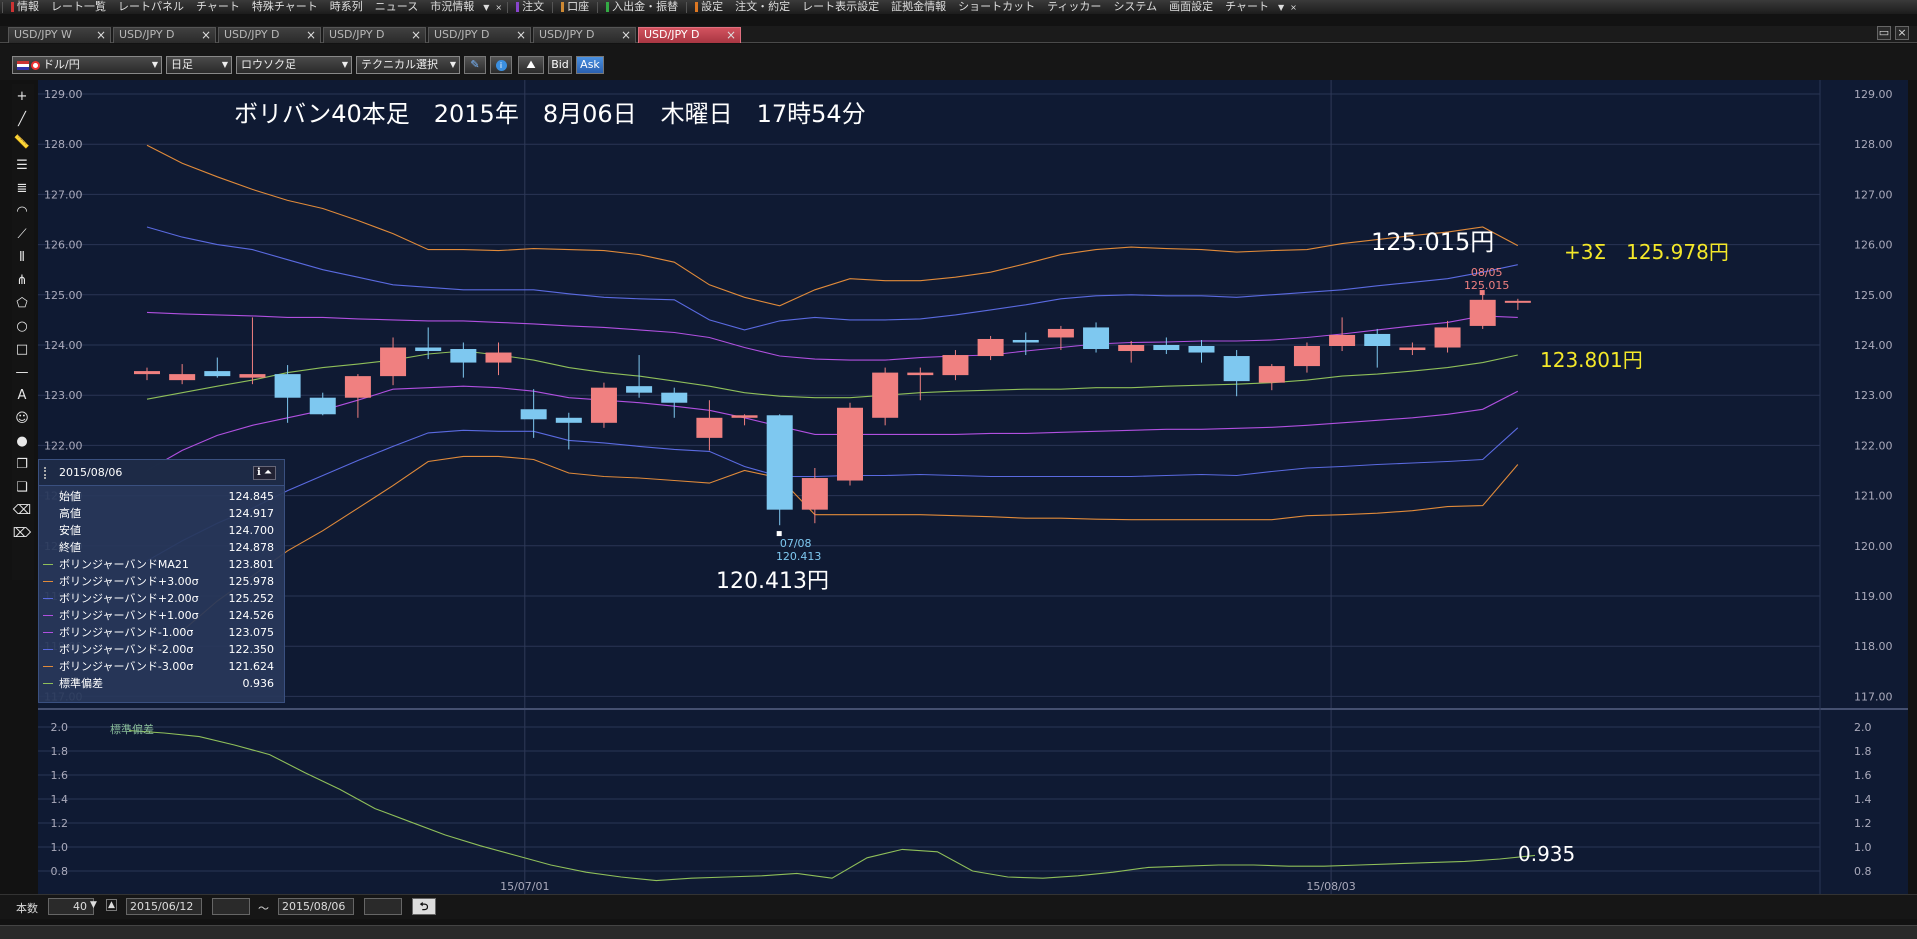  I want to click on menu-item: システム, so click(1135, 7).